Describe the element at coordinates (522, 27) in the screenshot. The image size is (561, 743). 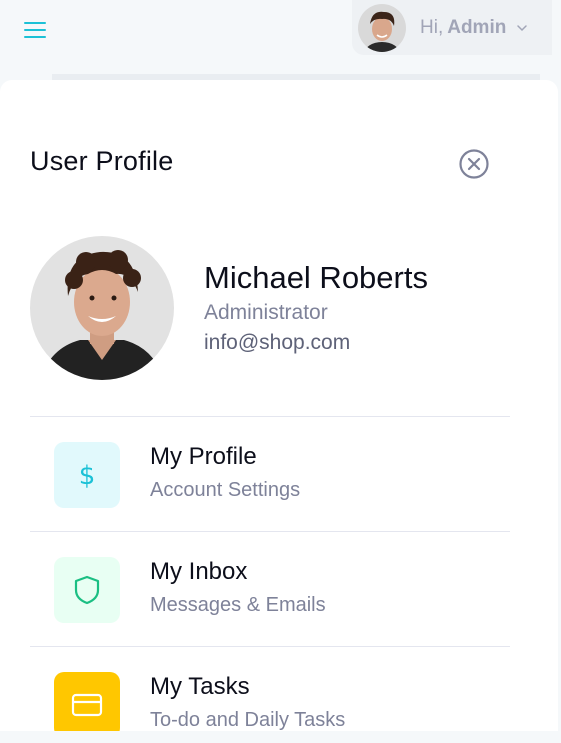
I see `chevron-down-icon` at that location.